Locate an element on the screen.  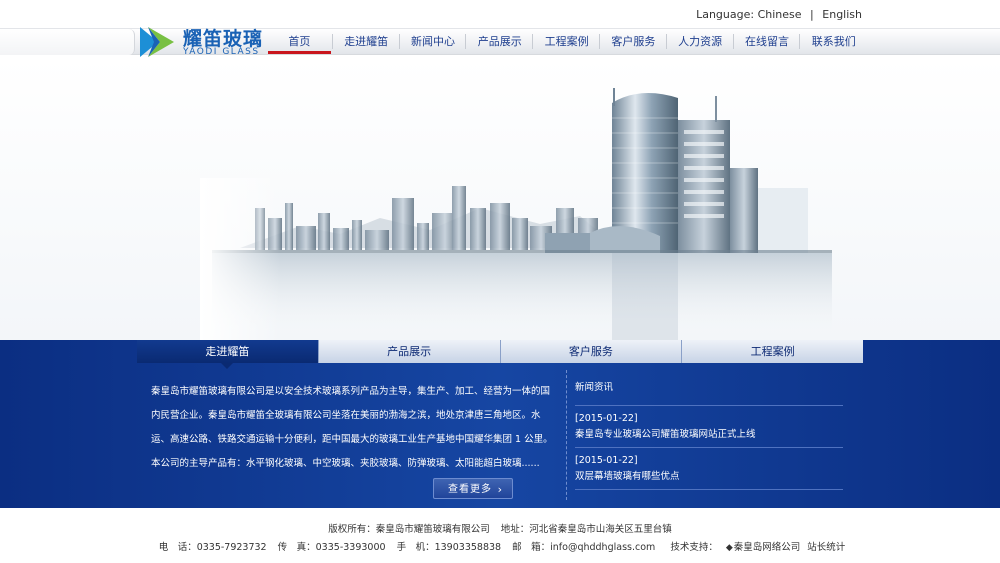
view-more-button: 查看更多 › is located at coordinates (473, 488).